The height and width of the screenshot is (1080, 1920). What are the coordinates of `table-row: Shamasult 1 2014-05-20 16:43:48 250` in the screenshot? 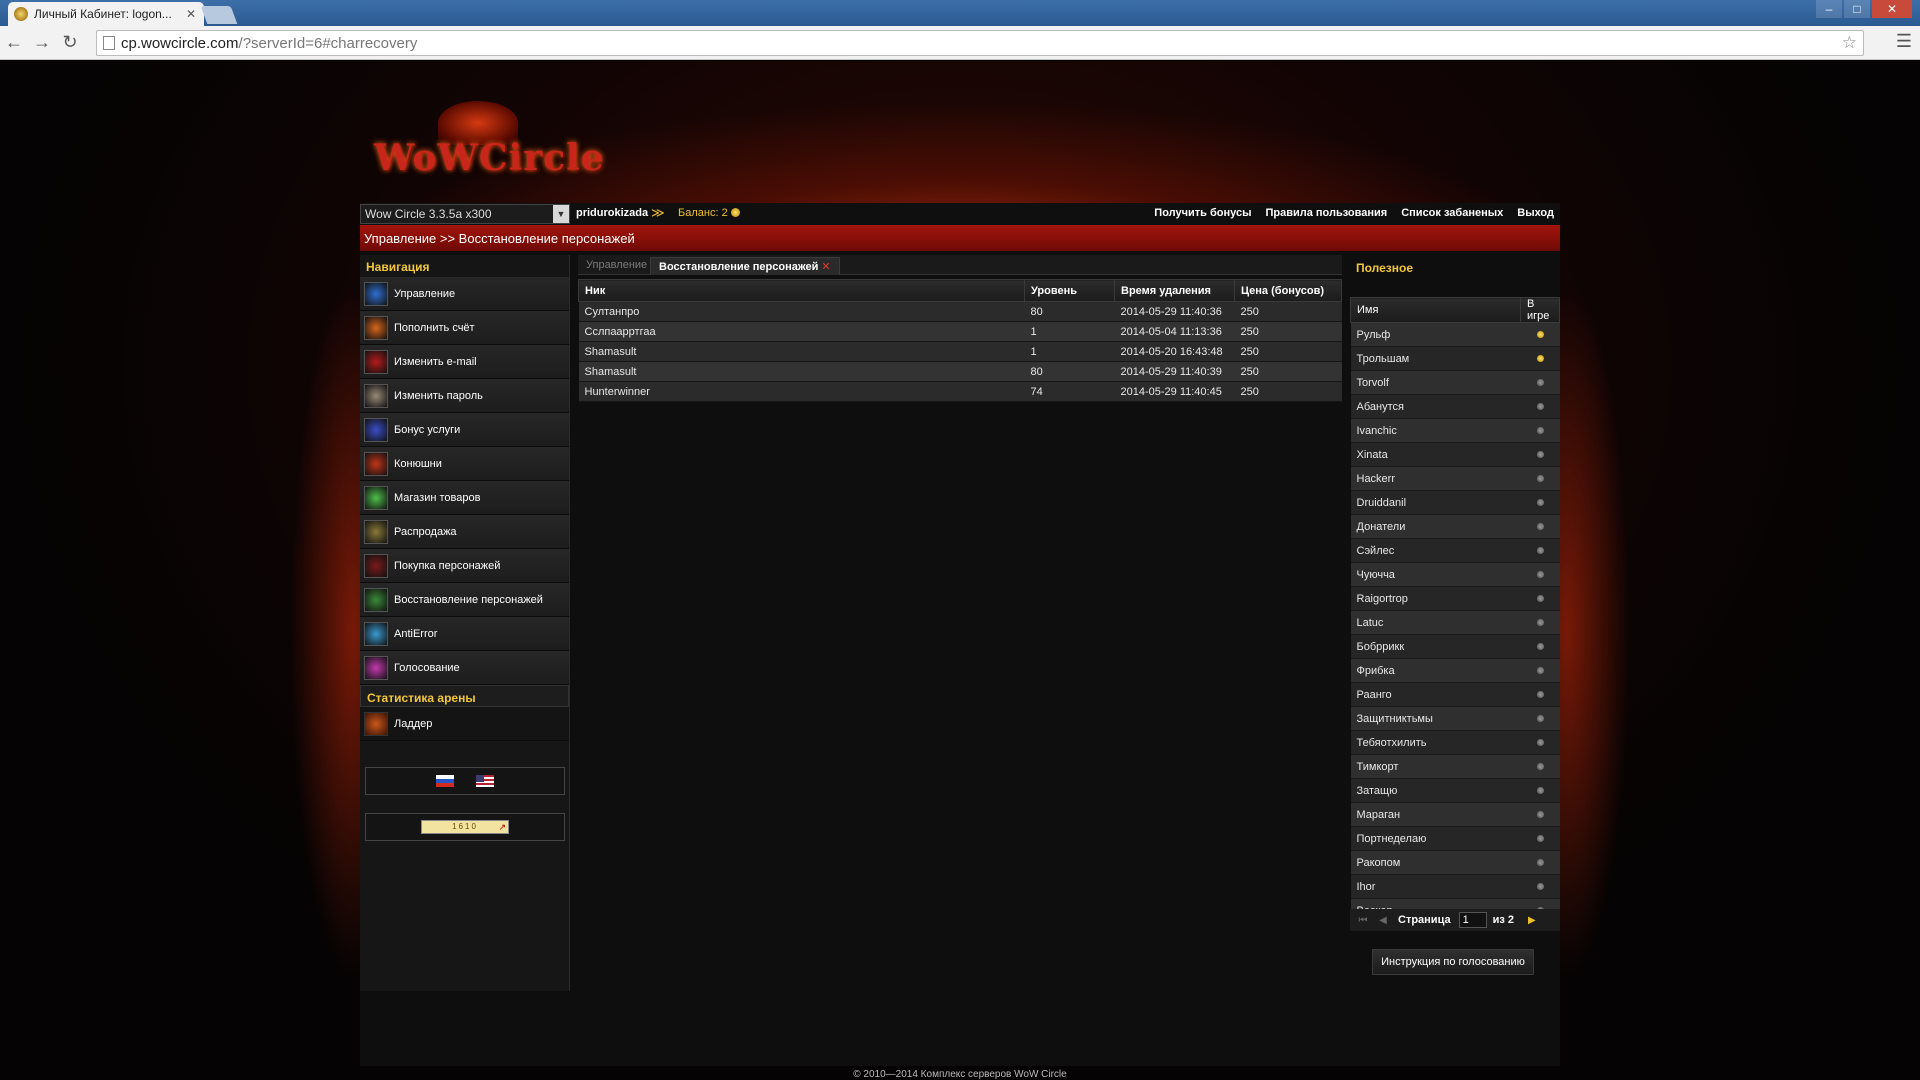 It's located at (960, 351).